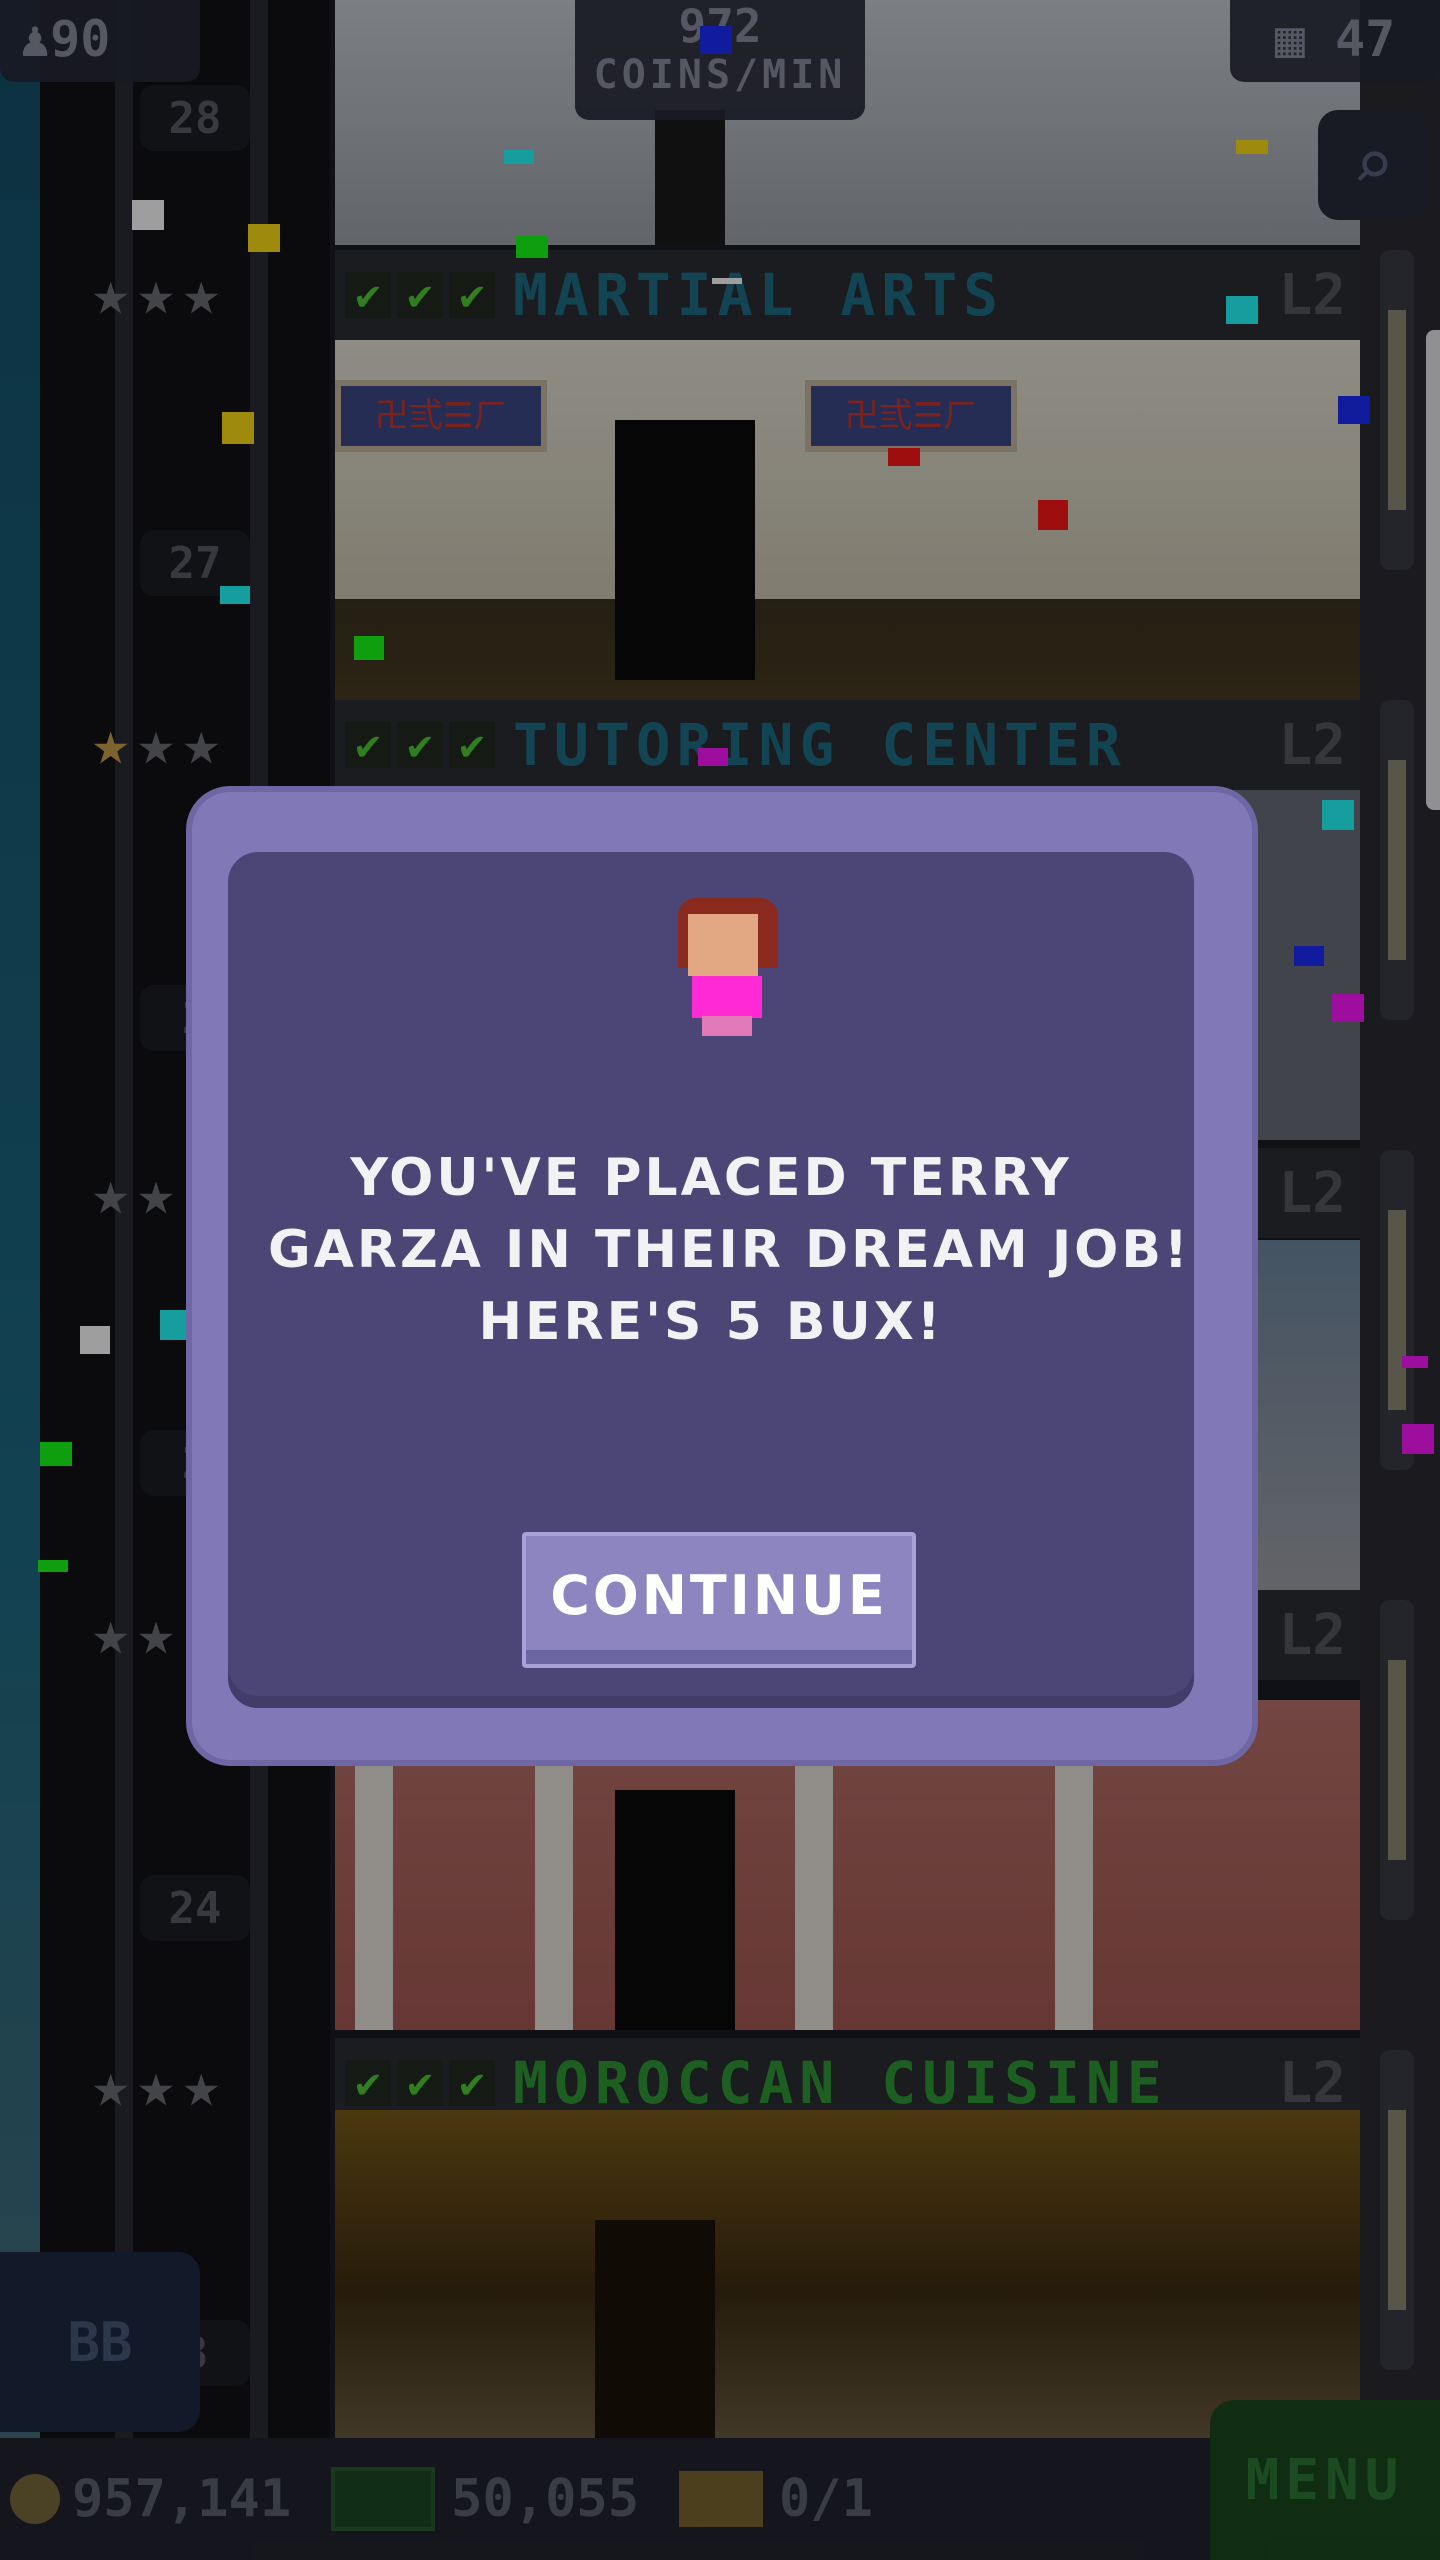 The height and width of the screenshot is (2560, 1440). I want to click on continue-button: CONTINUE, so click(719, 1600).